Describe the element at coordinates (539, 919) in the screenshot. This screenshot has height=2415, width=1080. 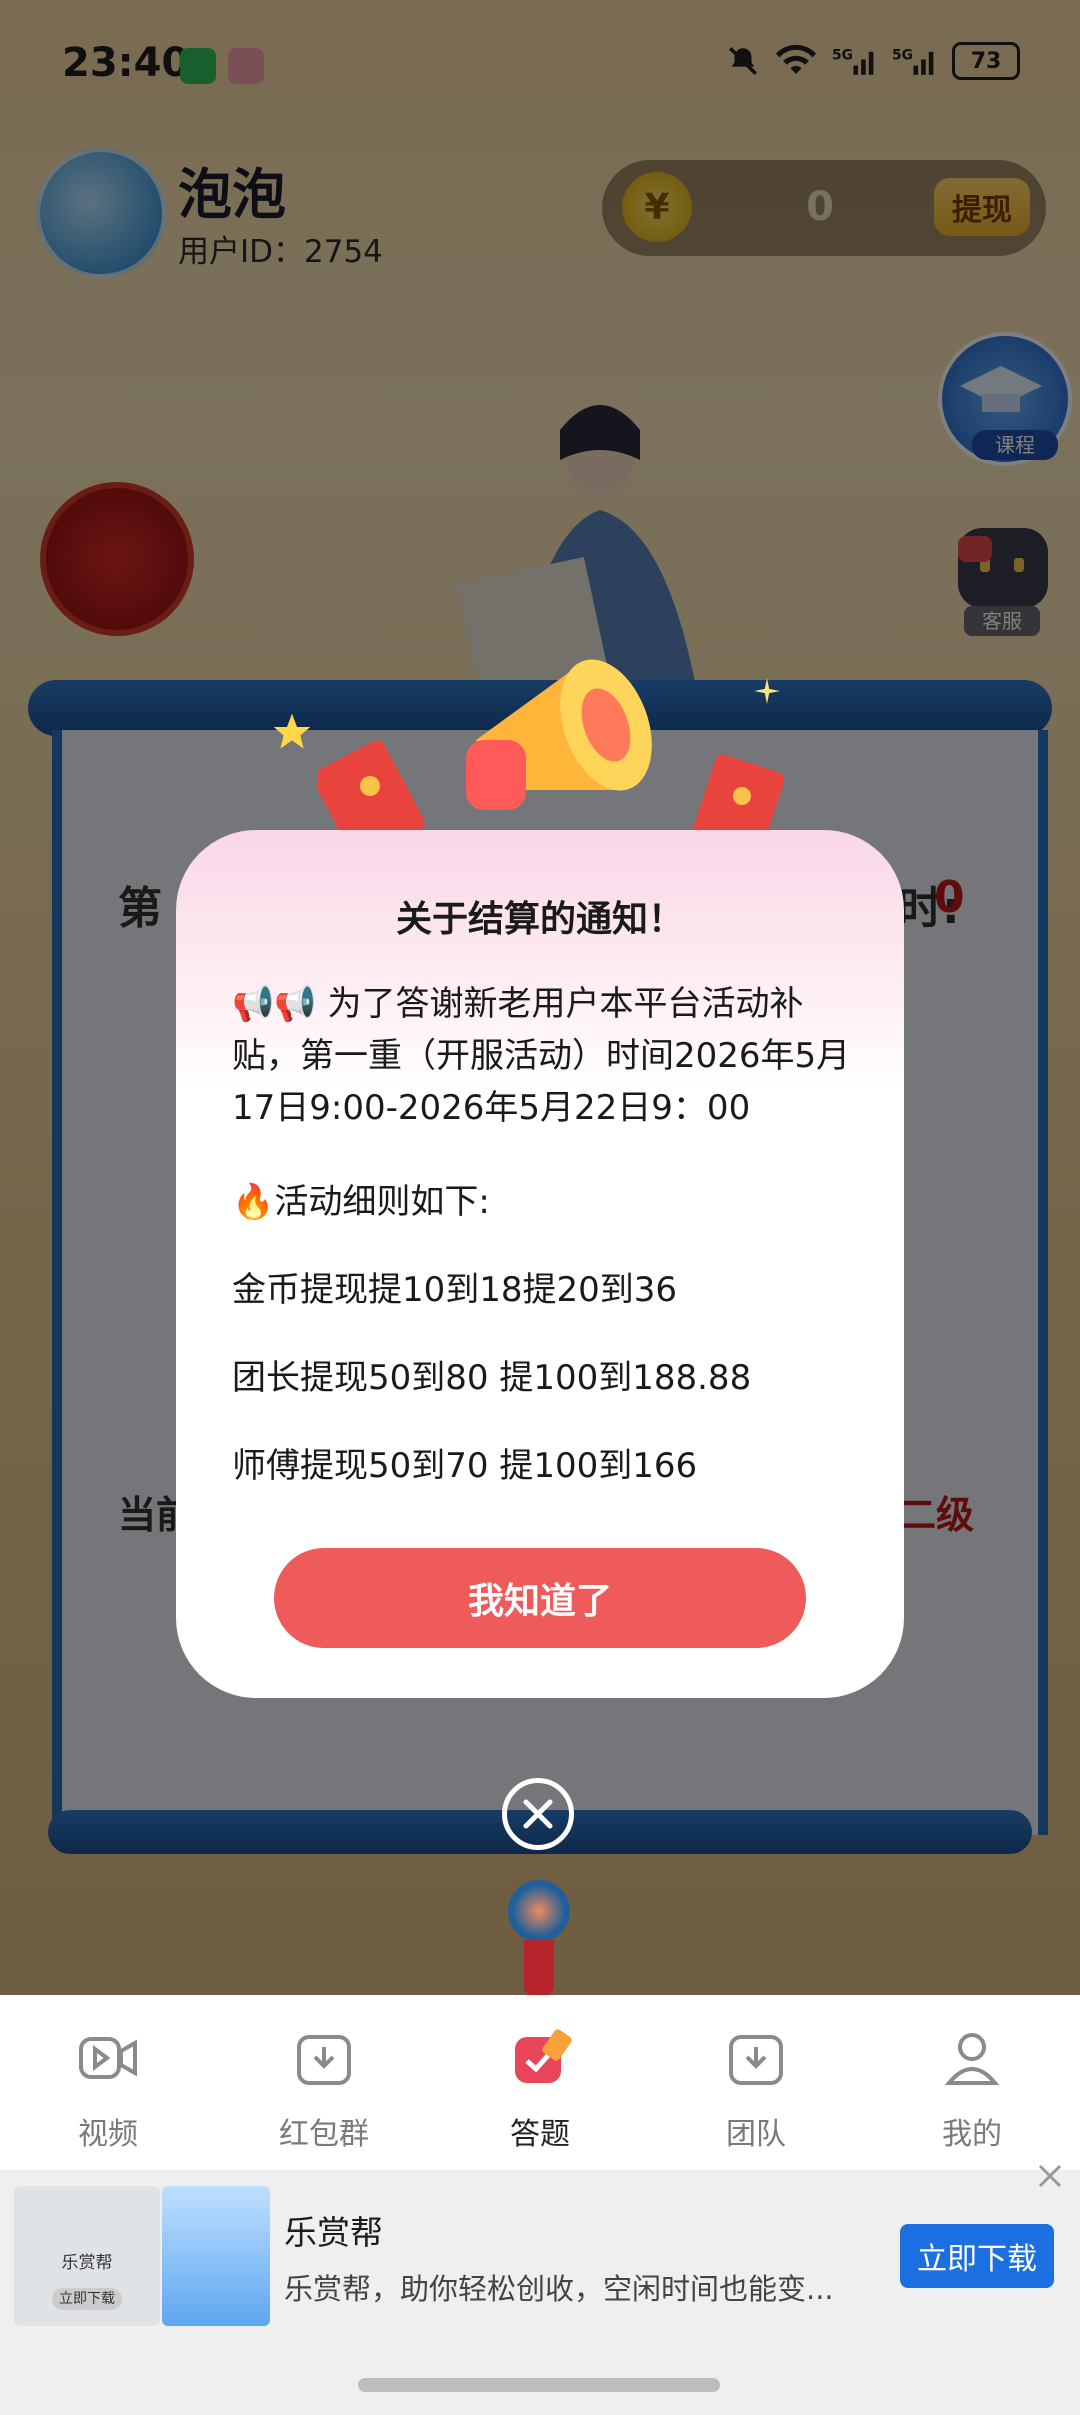
I see `dialog-title: 关于结算的通知！` at that location.